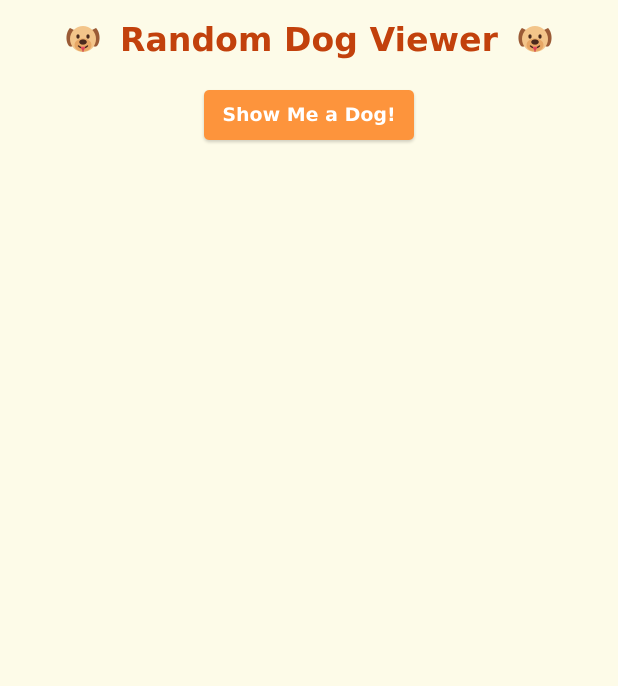  I want to click on left-dog-face-icon, so click(83, 40).